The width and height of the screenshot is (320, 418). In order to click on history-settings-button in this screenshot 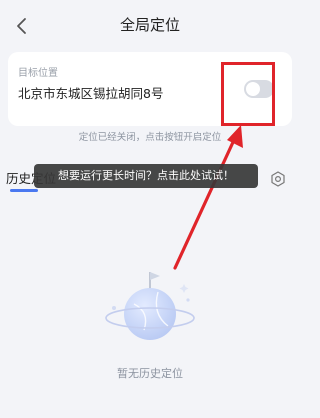, I will do `click(278, 179)`.